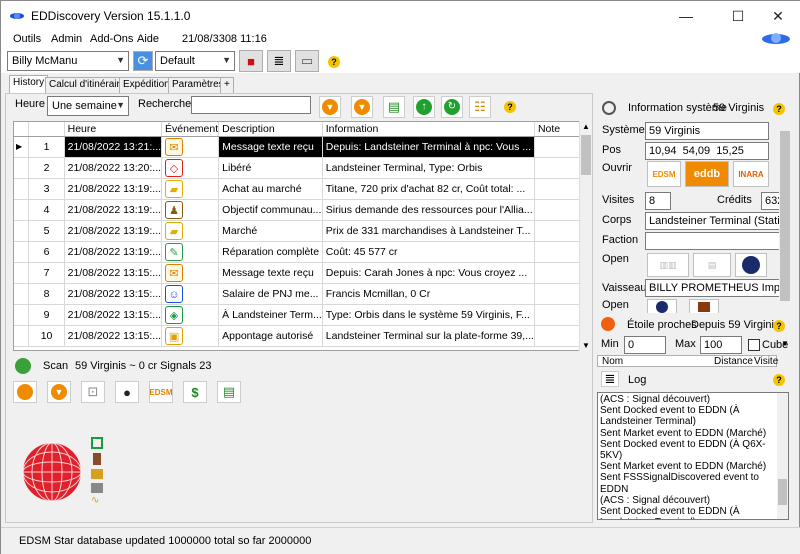 Image resolution: width=800 pixels, height=554 pixels. I want to click on body-filter-button: ▼, so click(59, 392).